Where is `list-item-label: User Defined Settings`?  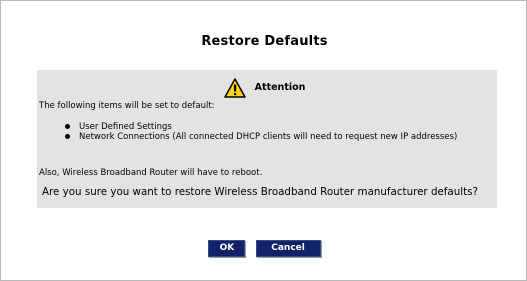 list-item-label: User Defined Settings is located at coordinates (125, 127).